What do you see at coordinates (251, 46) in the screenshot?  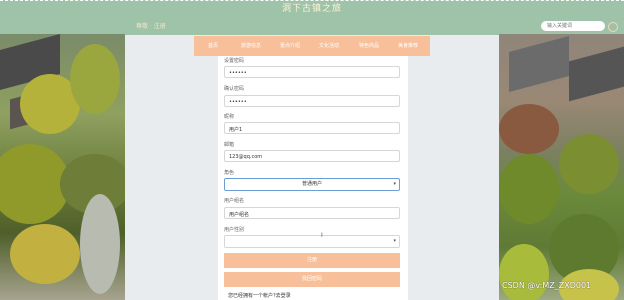 I see `nav-item-travel-info: 旅游信息` at bounding box center [251, 46].